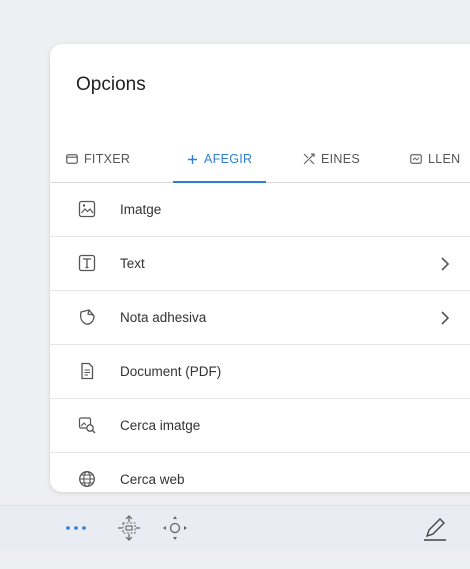 Image resolution: width=470 pixels, height=569 pixels. Describe the element at coordinates (444, 159) in the screenshot. I see `tab-label: LLEN` at that location.